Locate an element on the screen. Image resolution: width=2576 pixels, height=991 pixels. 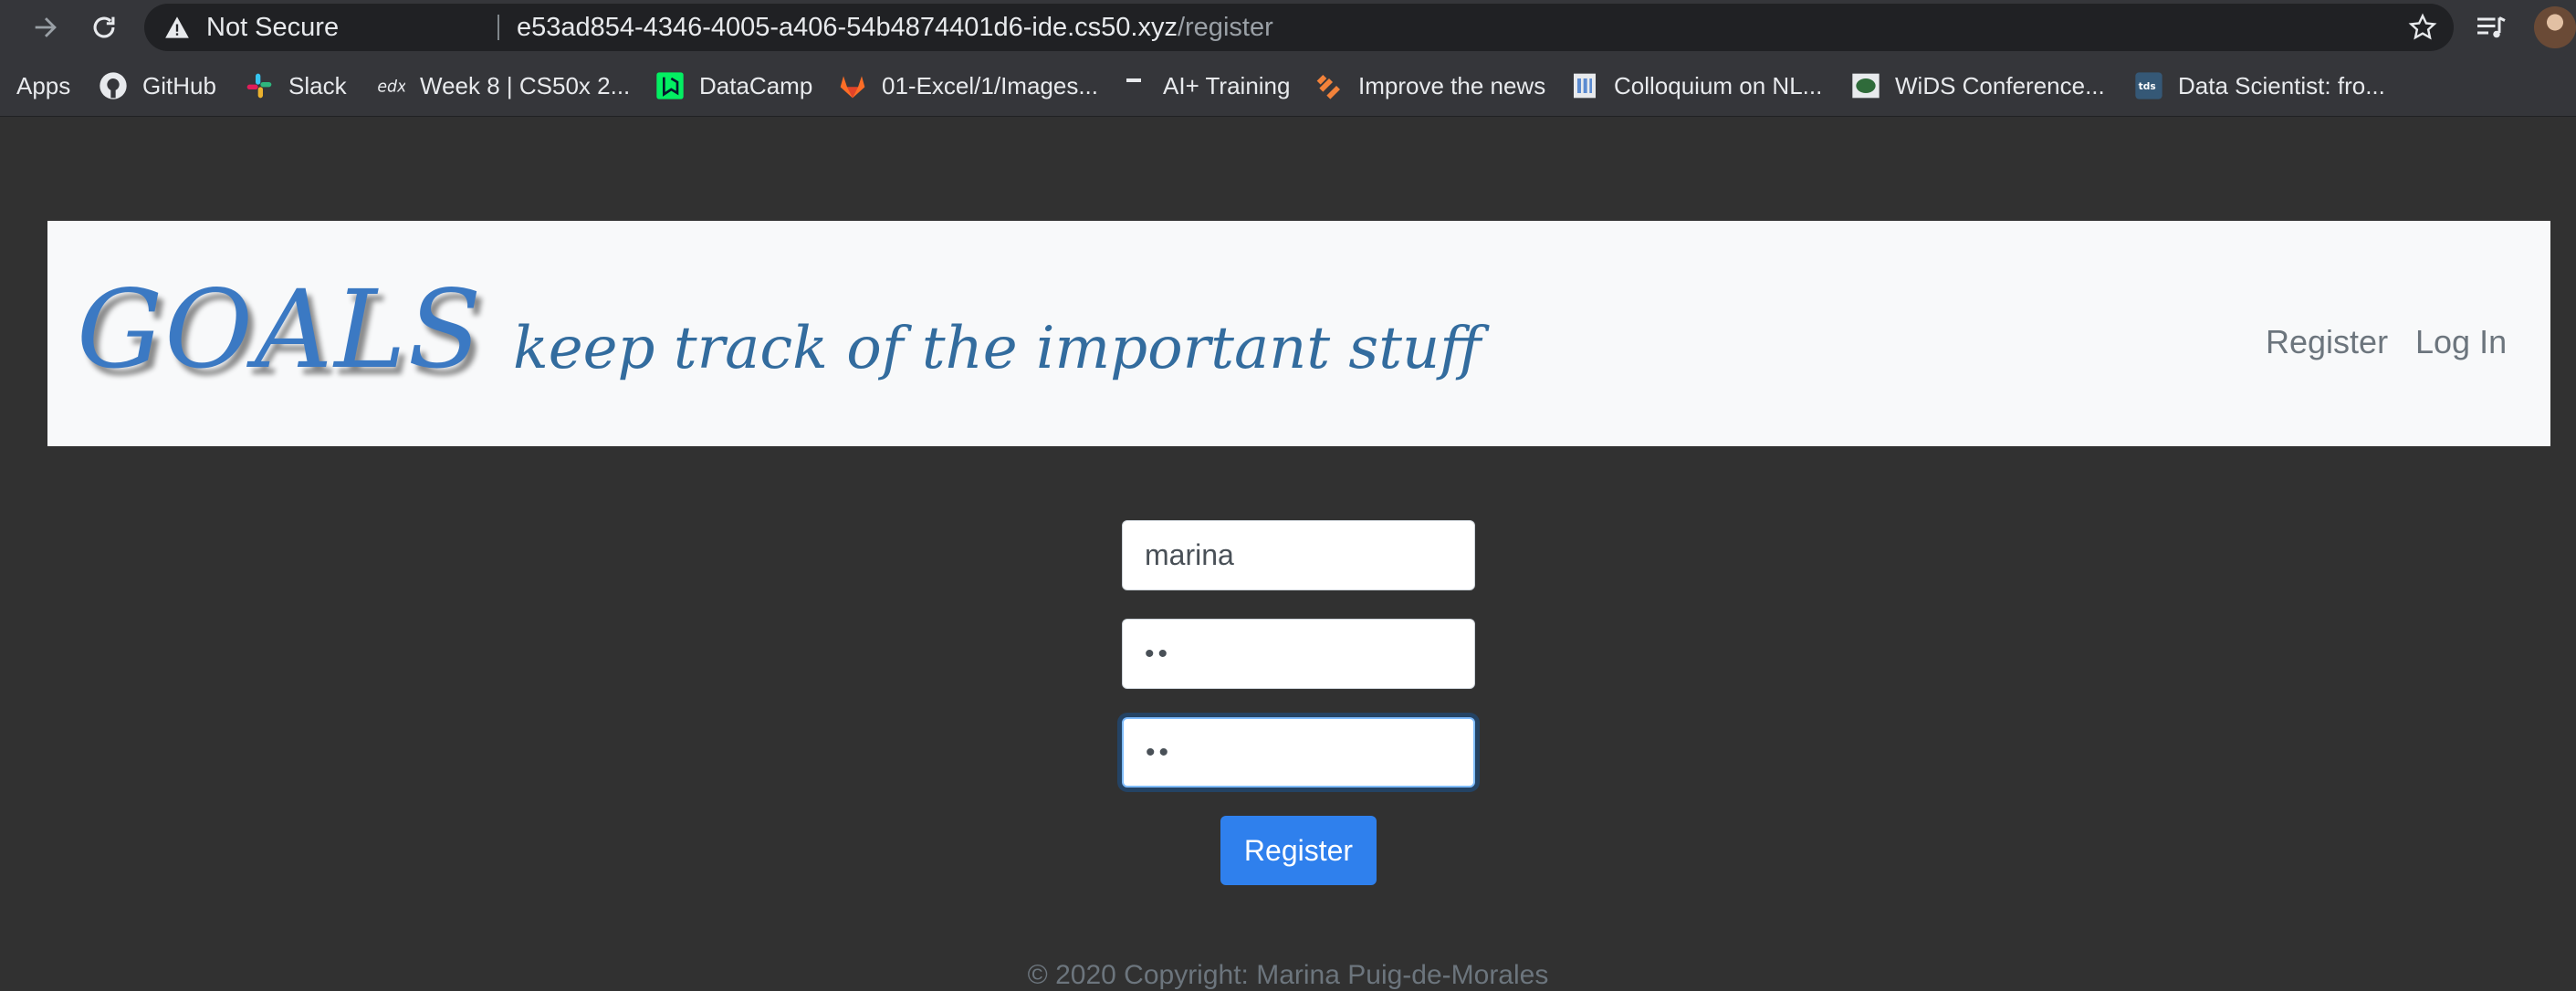
bookmark-ai-training: AI+ Training is located at coordinates (1204, 86).